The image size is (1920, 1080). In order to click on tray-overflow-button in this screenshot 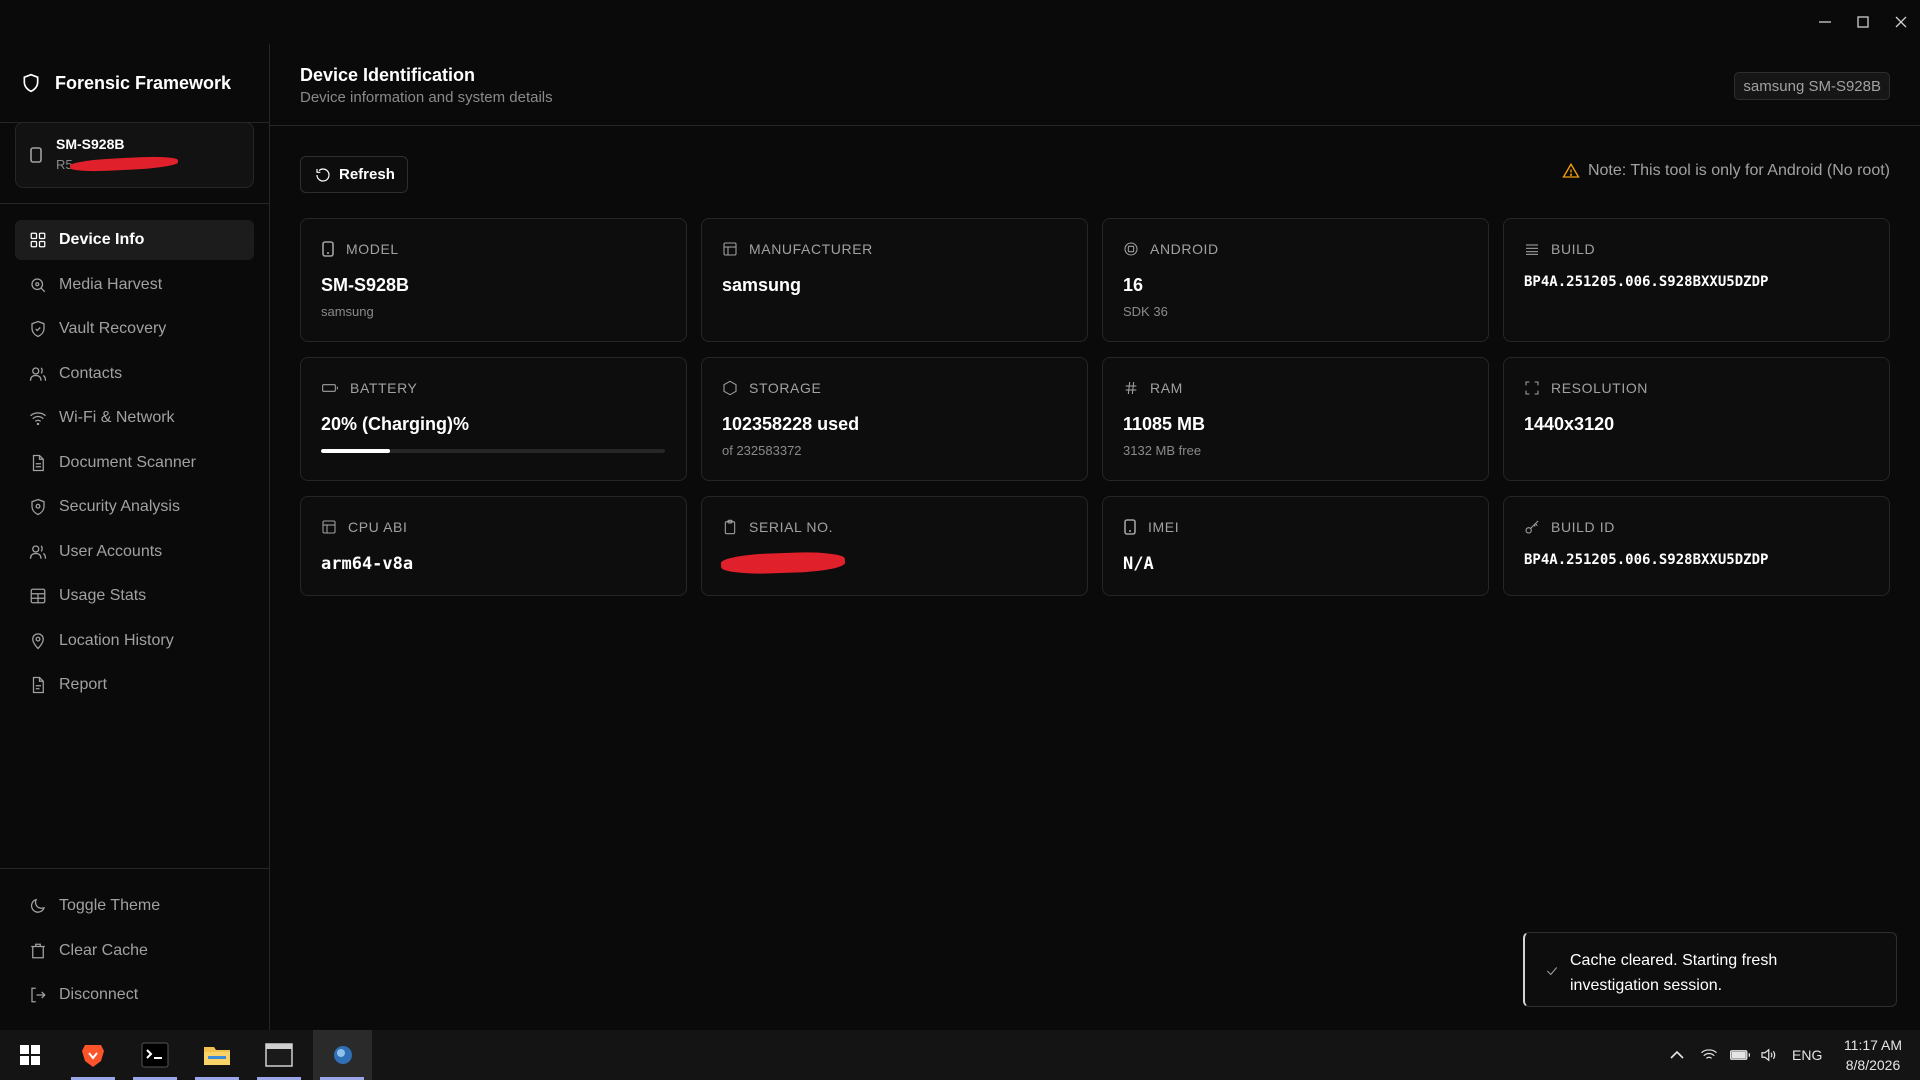, I will do `click(1677, 1055)`.